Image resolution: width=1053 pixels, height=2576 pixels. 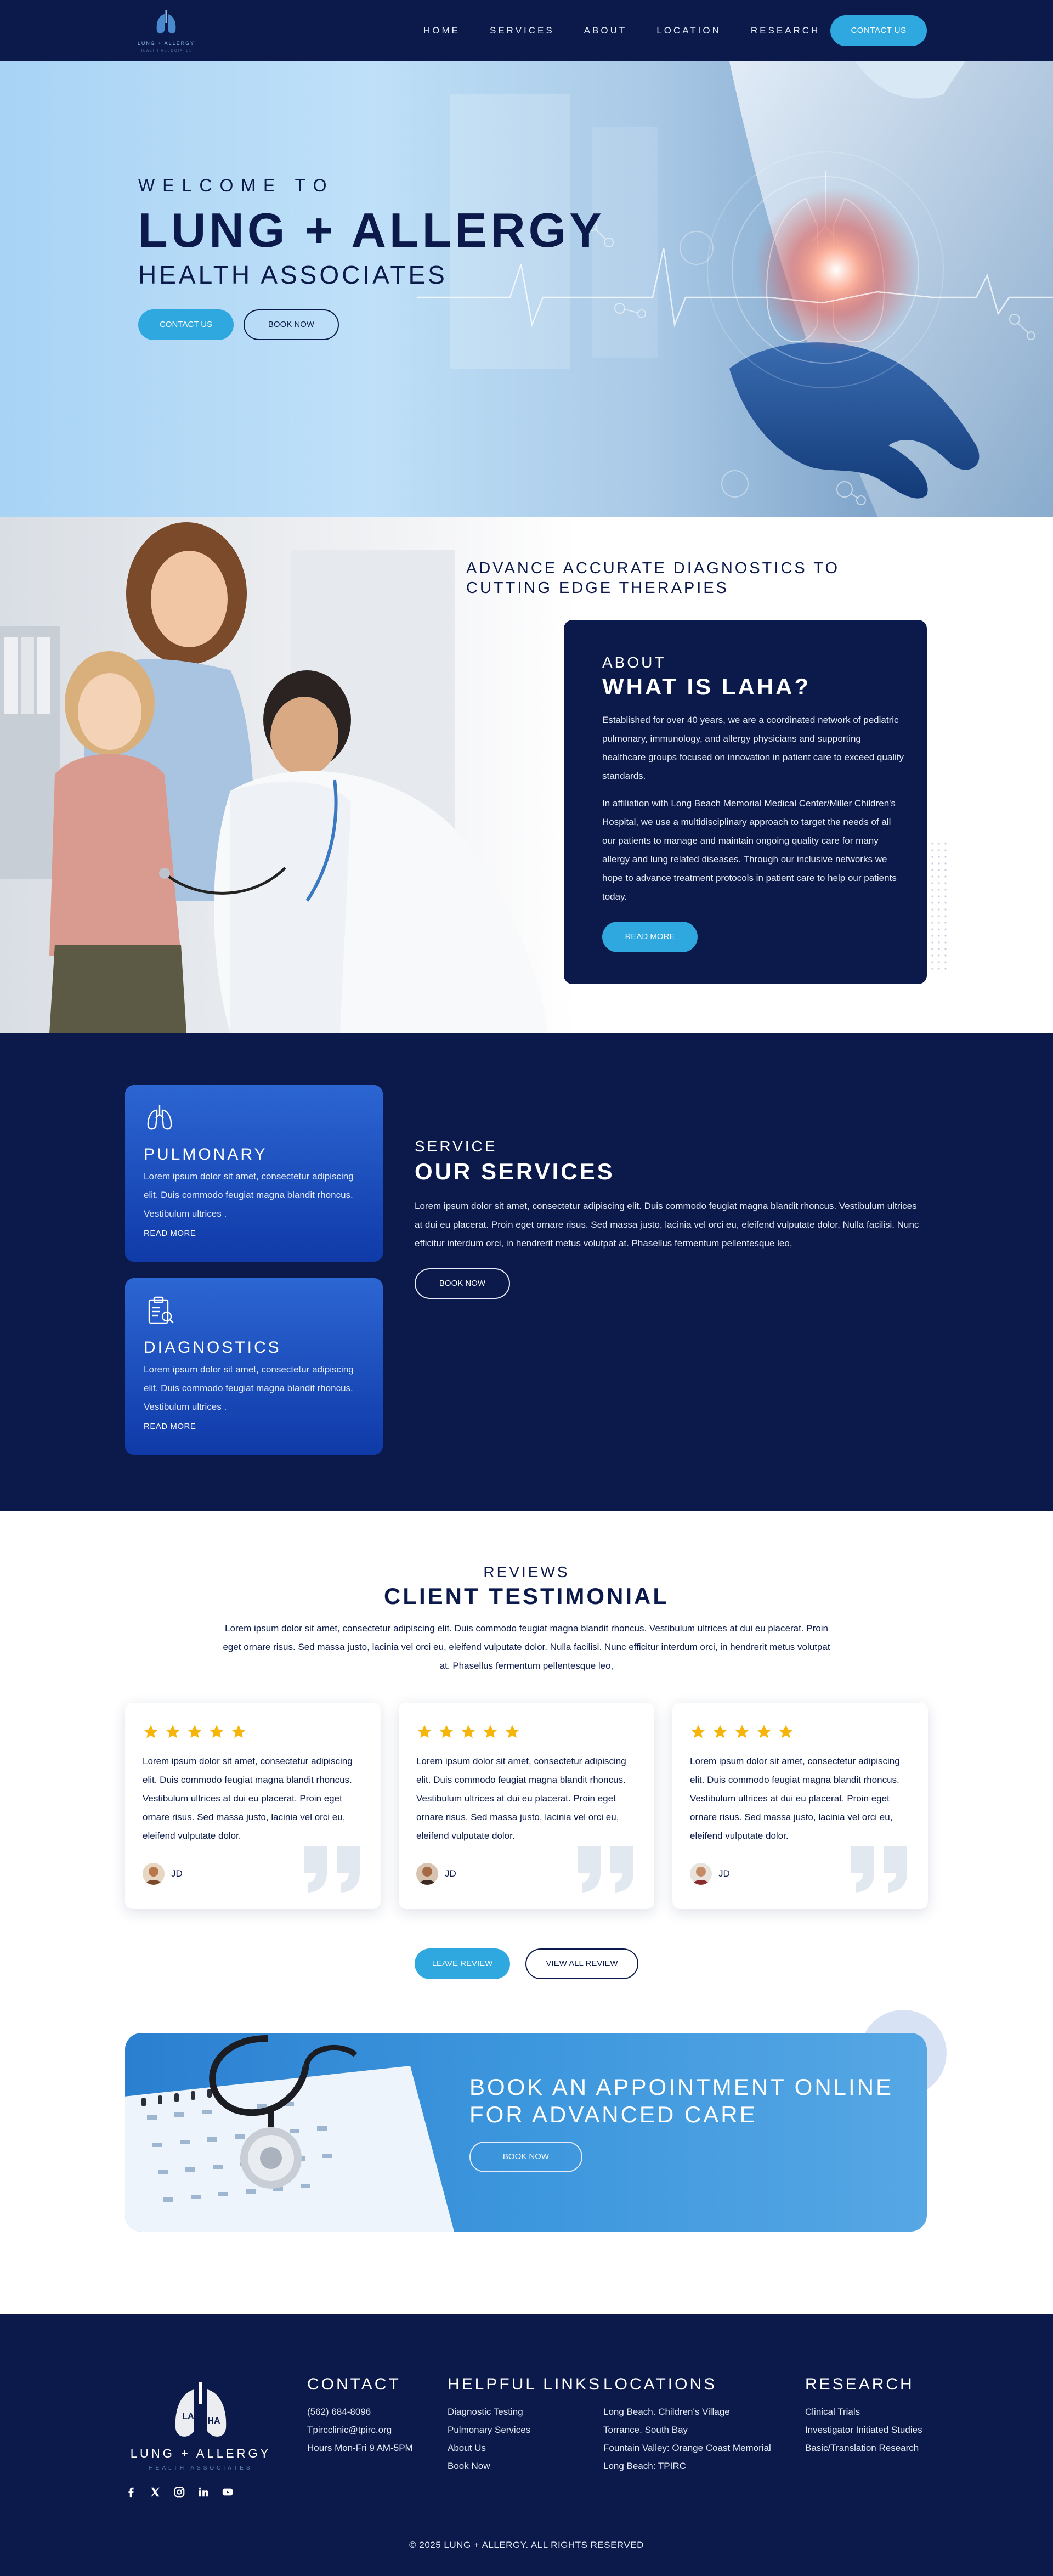 What do you see at coordinates (526, 1596) in the screenshot?
I see `reviews-title: CLIENT TESTIMONIAL` at bounding box center [526, 1596].